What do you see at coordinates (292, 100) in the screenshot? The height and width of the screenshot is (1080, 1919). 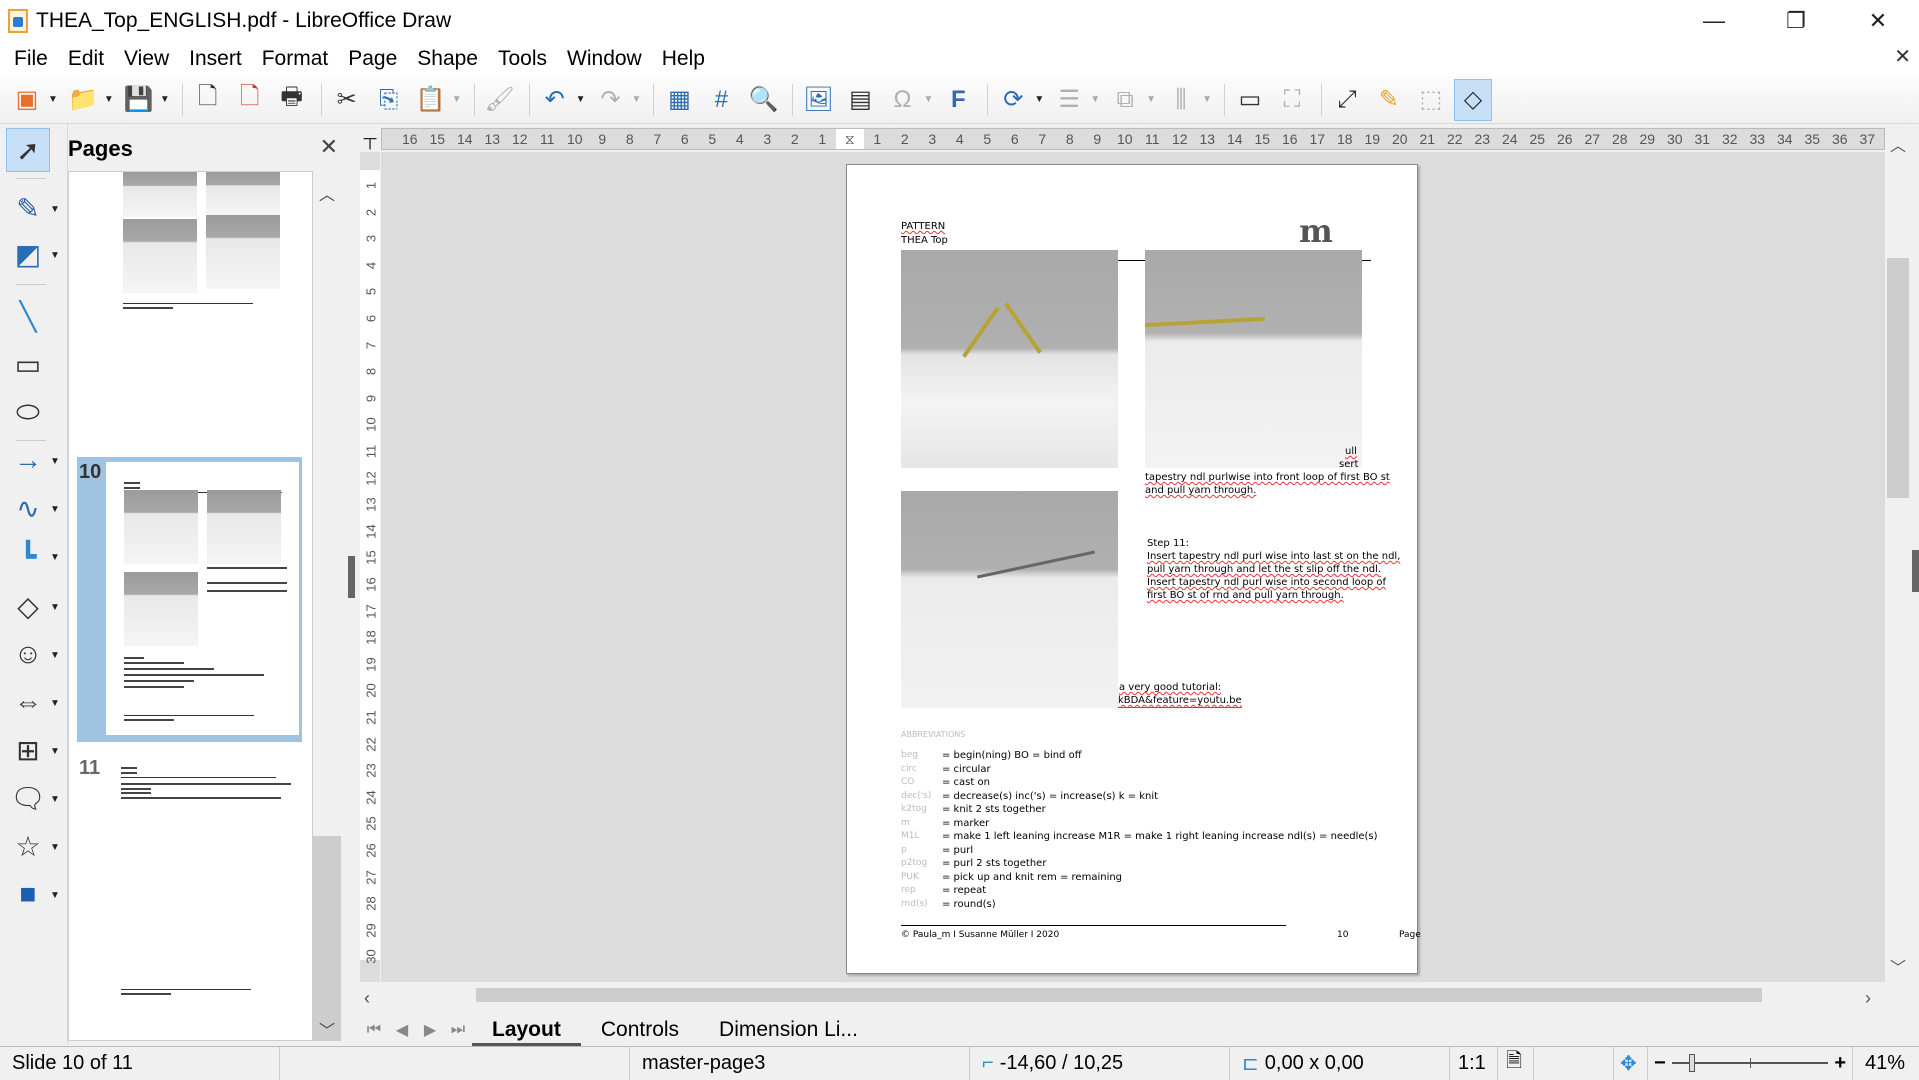 I see `print-icon: 🖶` at bounding box center [292, 100].